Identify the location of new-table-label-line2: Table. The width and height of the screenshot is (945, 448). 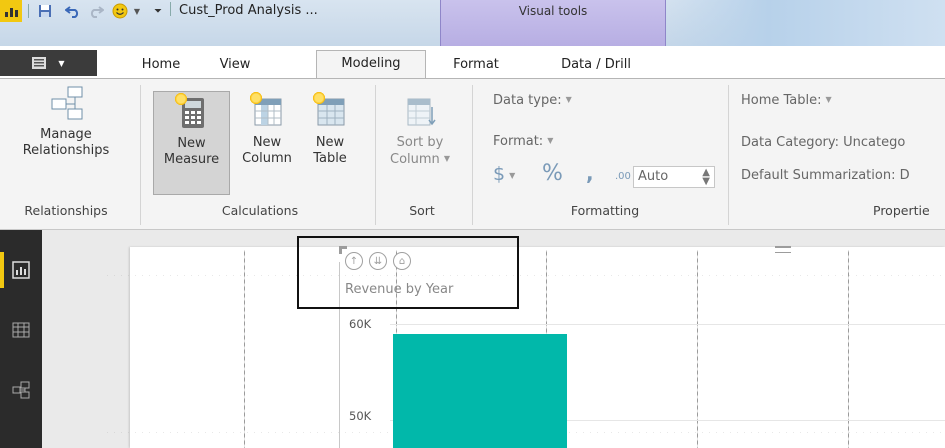
(330, 158).